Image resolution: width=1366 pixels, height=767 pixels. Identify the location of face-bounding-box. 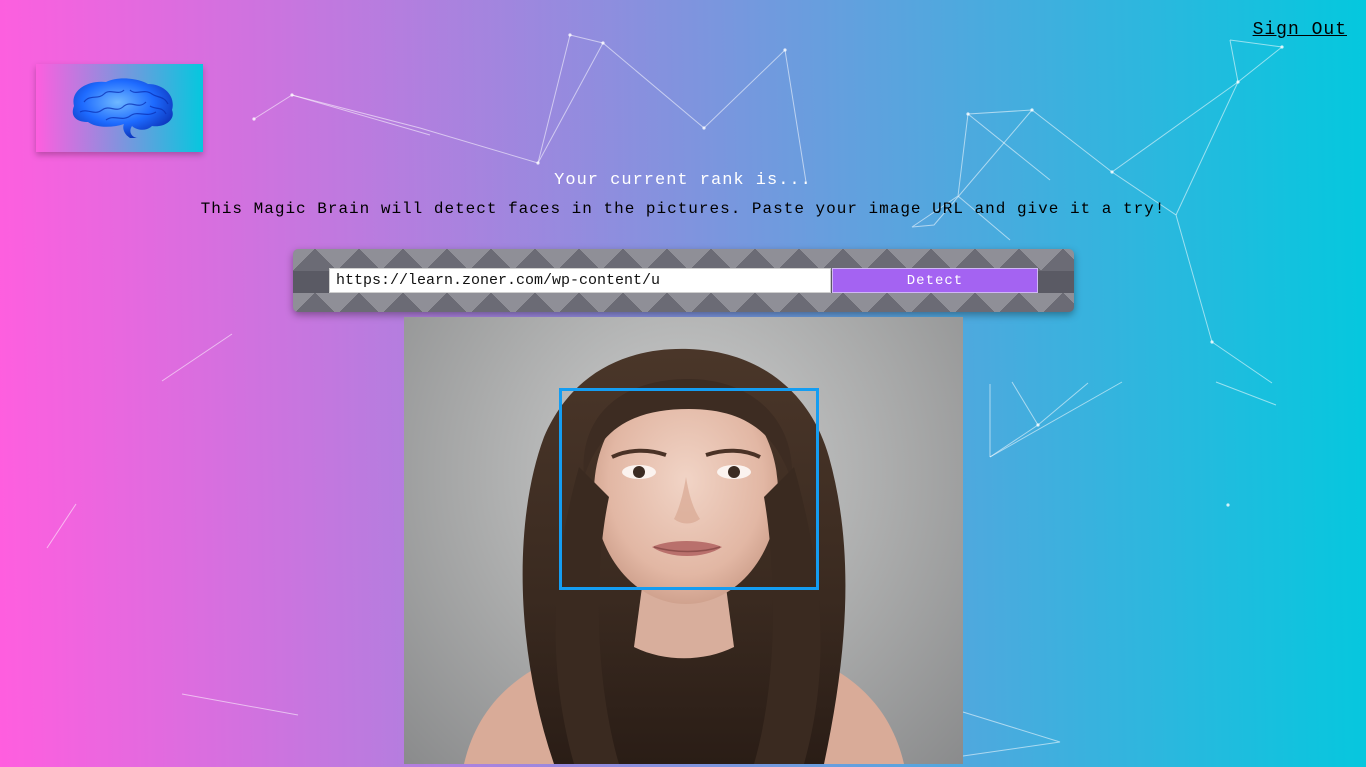
(689, 489).